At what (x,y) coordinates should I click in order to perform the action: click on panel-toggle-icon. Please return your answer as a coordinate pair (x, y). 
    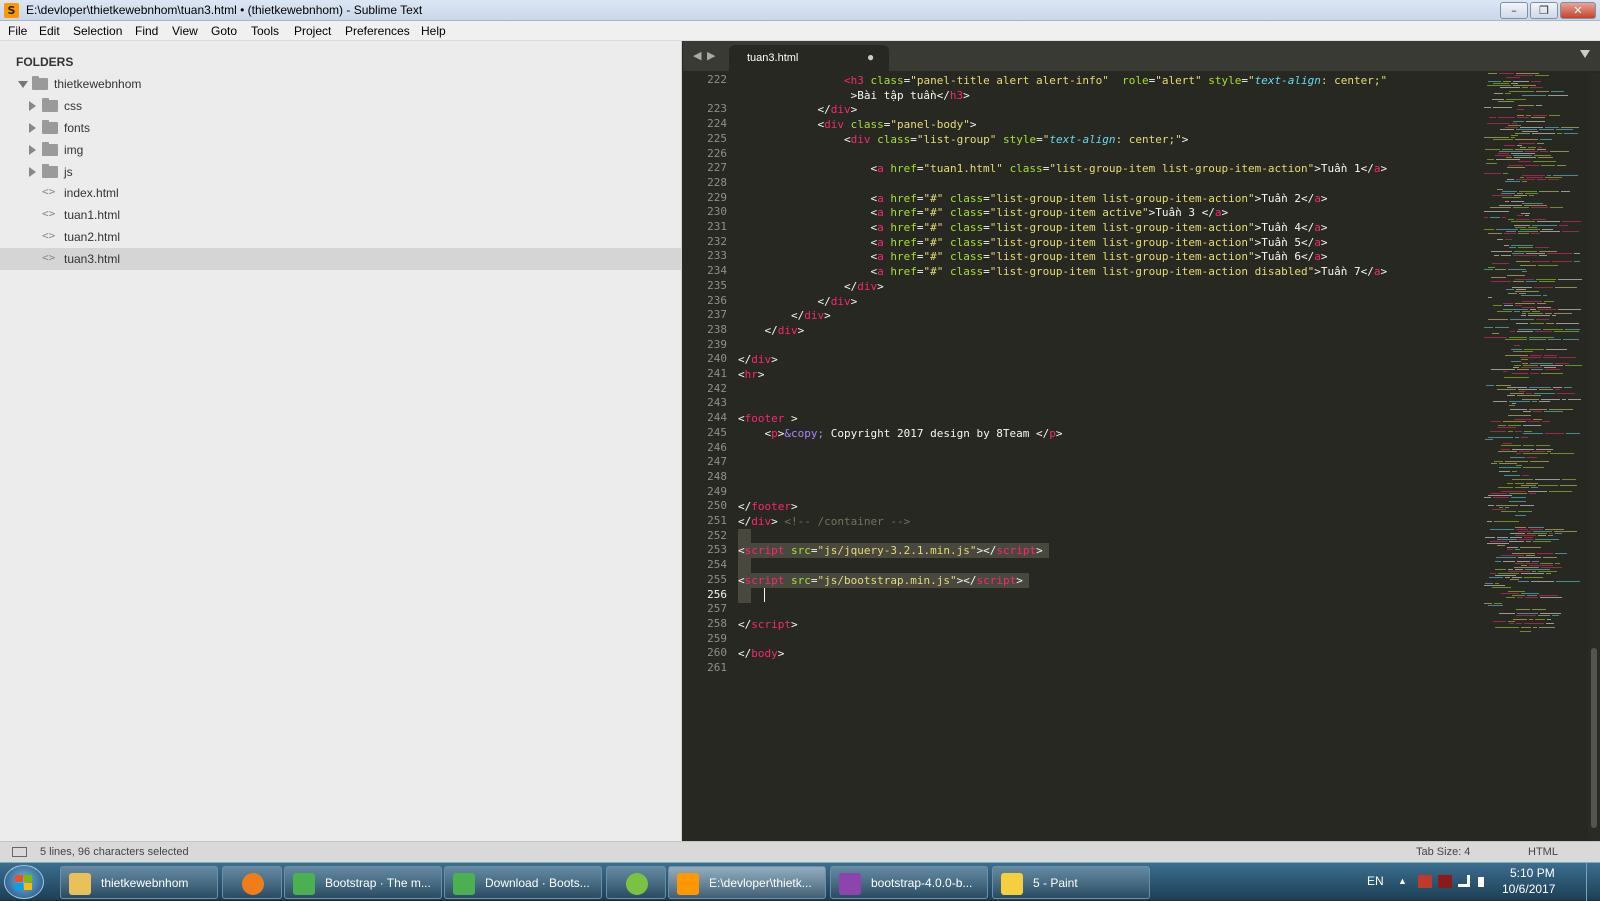
    Looking at the image, I should click on (19, 852).